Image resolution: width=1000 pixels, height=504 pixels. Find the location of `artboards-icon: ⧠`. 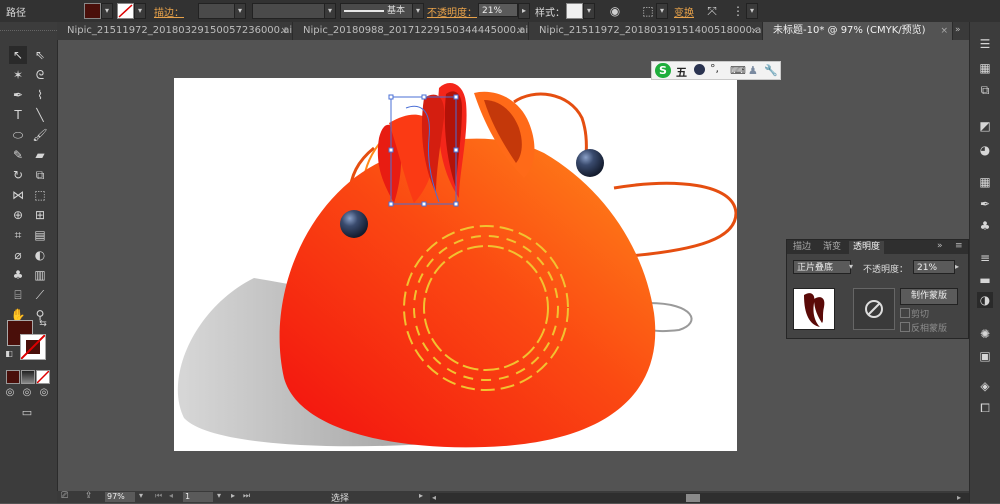

artboards-icon: ⧠ is located at coordinates (985, 408).